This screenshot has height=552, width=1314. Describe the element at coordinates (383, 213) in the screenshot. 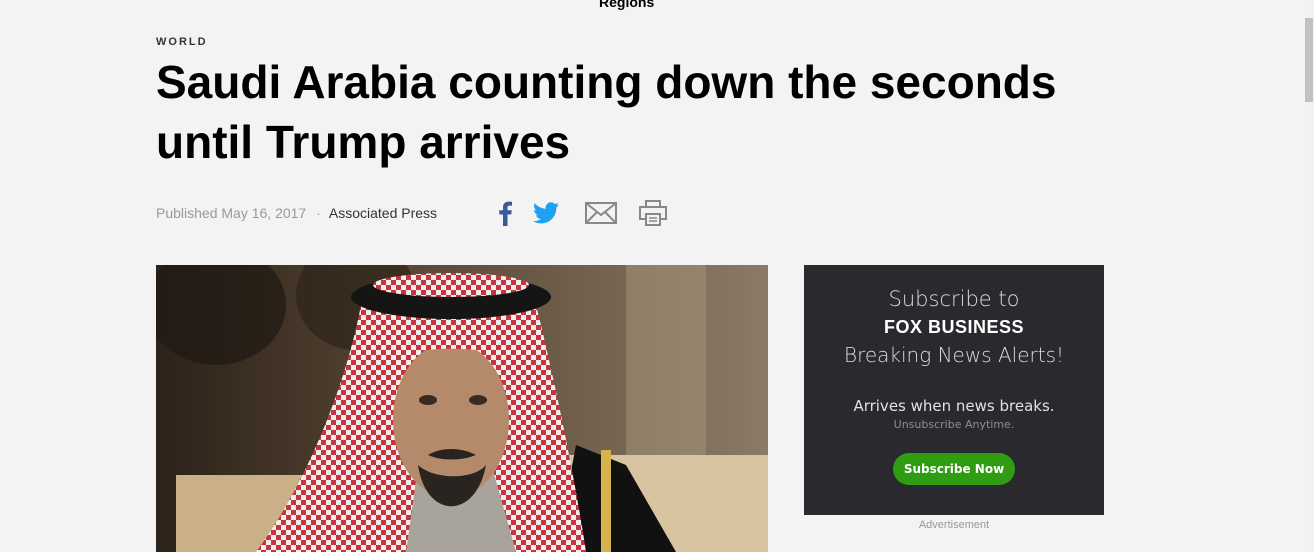

I see `author-link: Associated Press` at that location.